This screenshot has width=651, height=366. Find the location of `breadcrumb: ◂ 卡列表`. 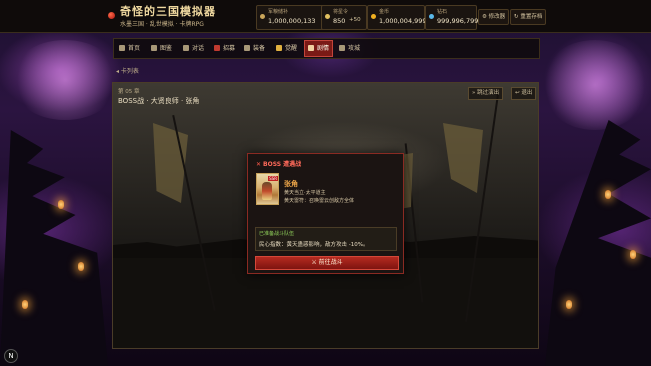

breadcrumb: ◂ 卡列表 is located at coordinates (127, 70).